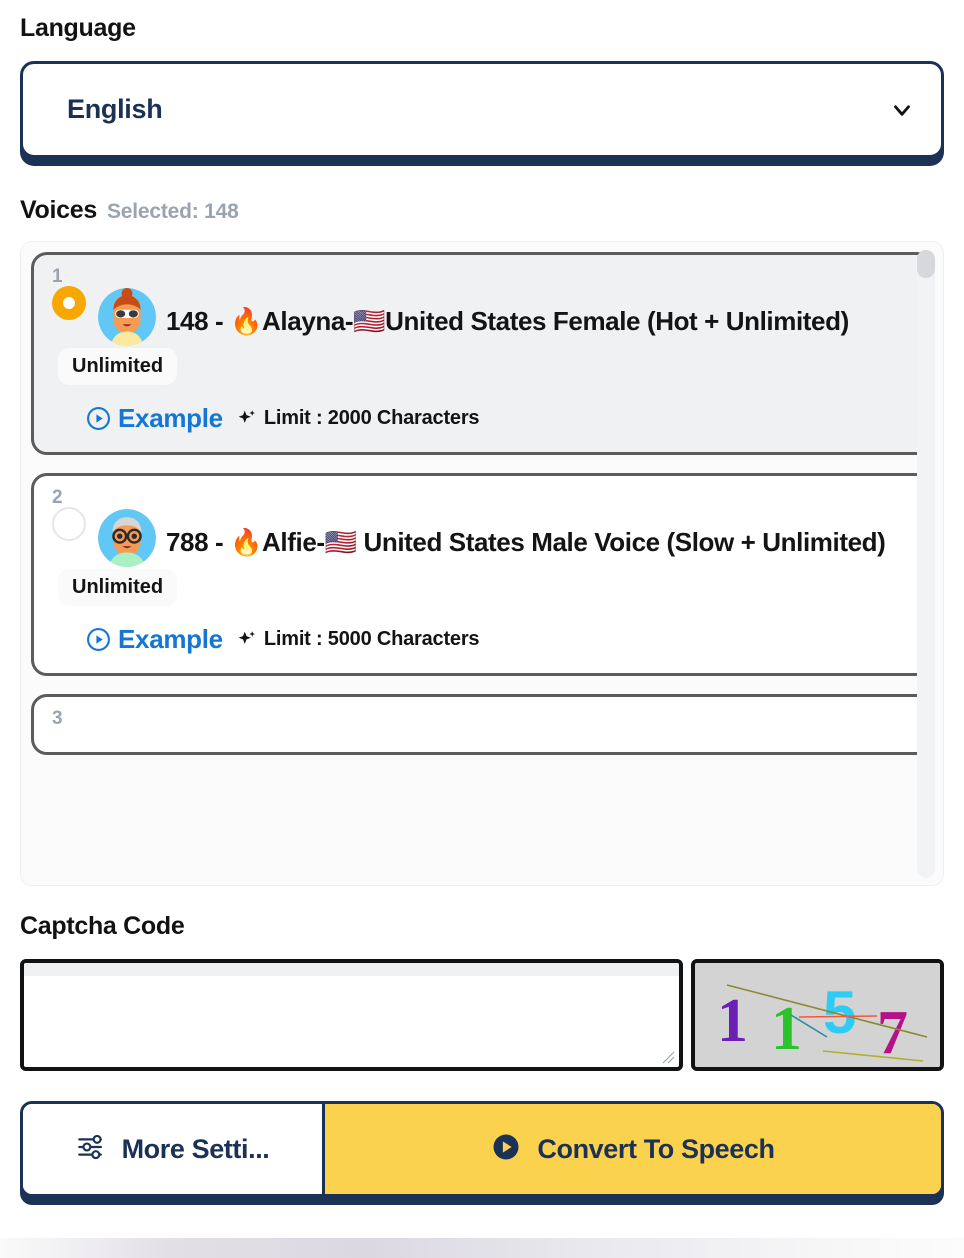 The height and width of the screenshot is (1258, 964). What do you see at coordinates (351, 969) in the screenshot?
I see `captcha-input-topstrip` at bounding box center [351, 969].